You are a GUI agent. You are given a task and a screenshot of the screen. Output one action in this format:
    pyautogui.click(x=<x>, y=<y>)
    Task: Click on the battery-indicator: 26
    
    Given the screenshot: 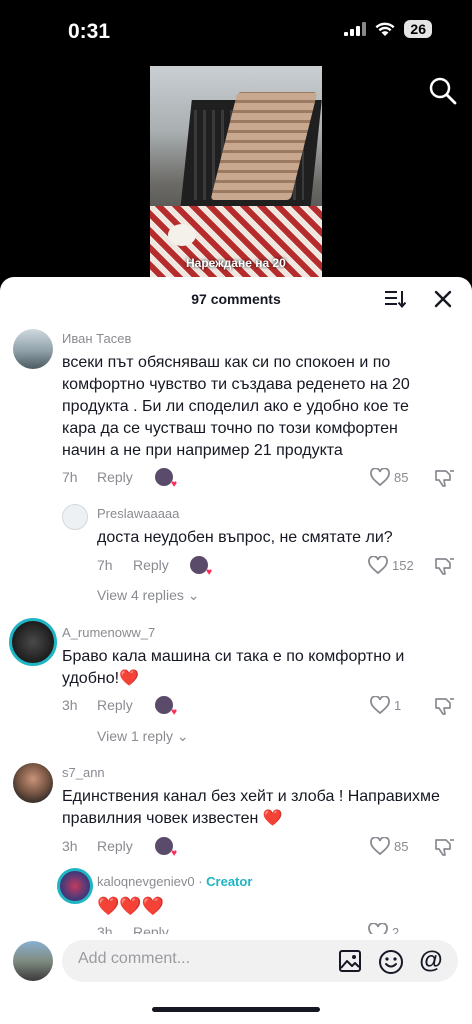 What is the action you would take?
    pyautogui.click(x=418, y=29)
    